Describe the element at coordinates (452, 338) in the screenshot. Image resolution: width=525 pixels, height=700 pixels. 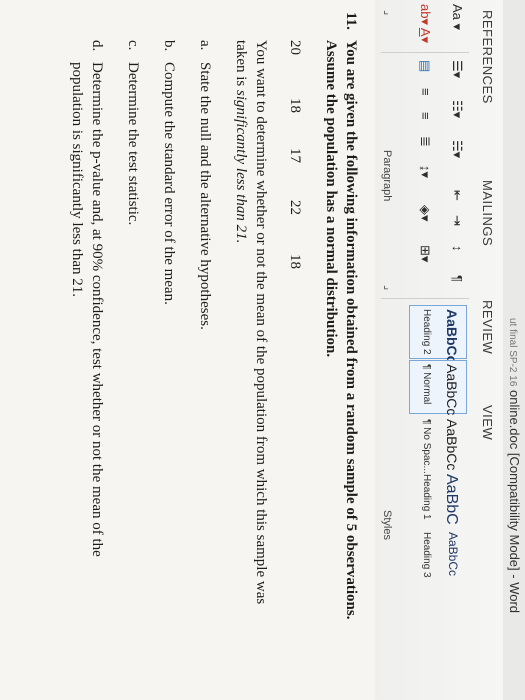
I see `style-sample: AaBbCcI` at that location.